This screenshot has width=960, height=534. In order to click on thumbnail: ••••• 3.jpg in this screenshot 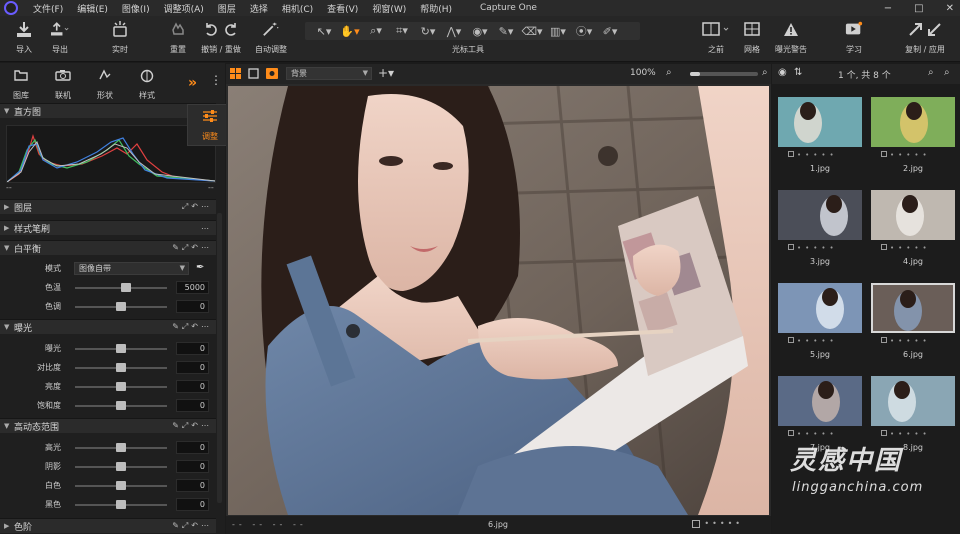, I will do `click(820, 225)`.